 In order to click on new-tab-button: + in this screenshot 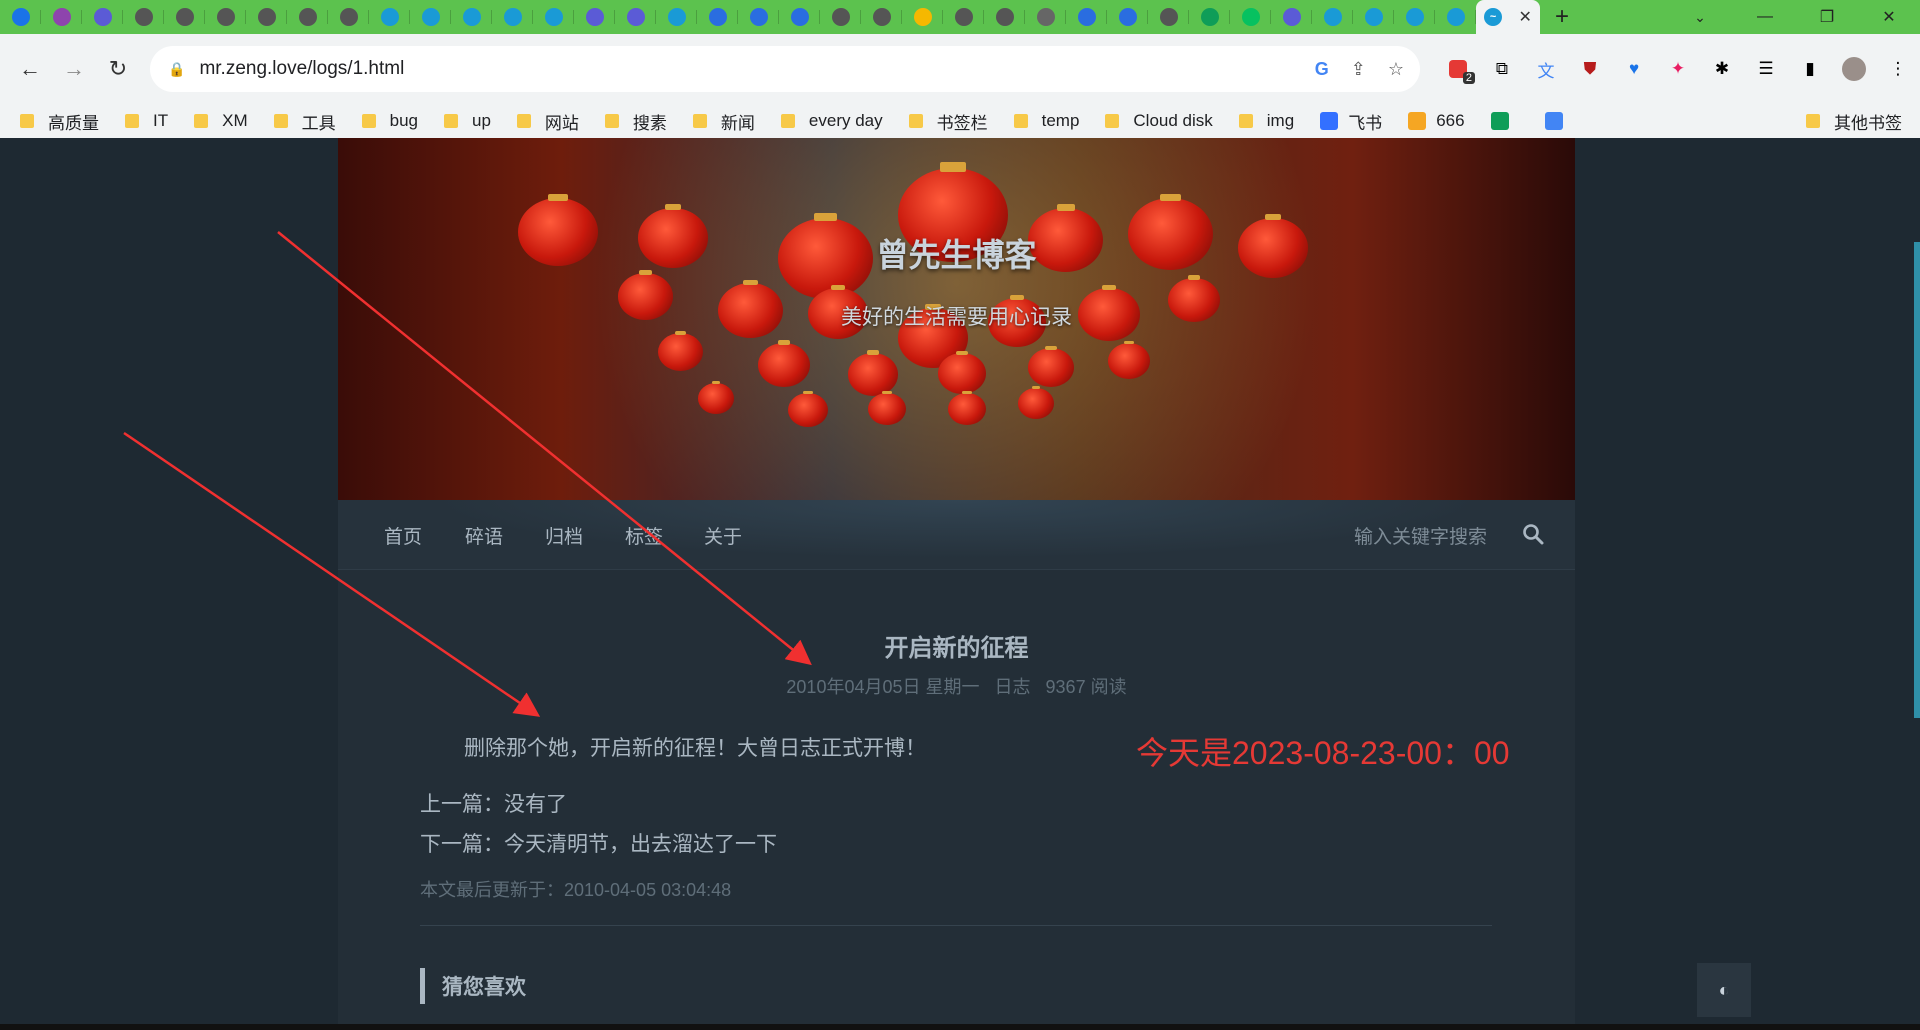, I will do `click(1562, 17)`.